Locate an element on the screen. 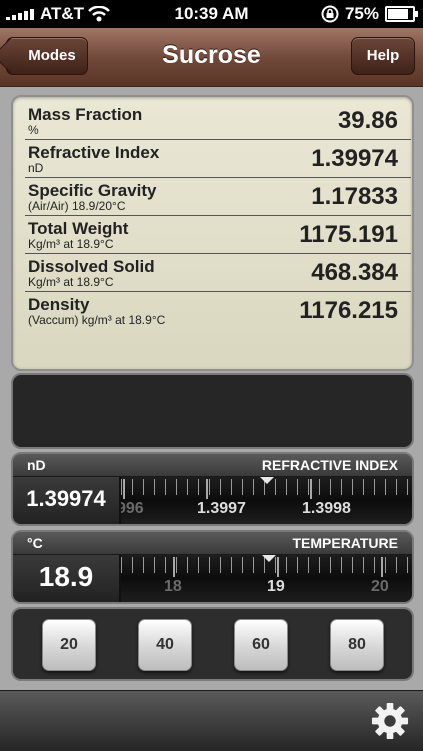 The height and width of the screenshot is (751, 423). readout-unit: nD is located at coordinates (36, 168).